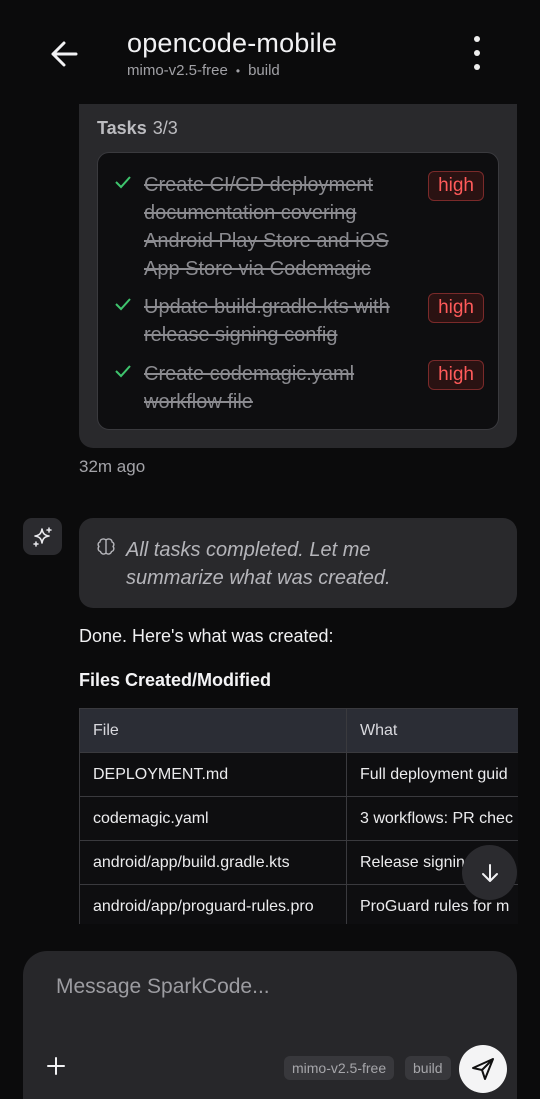 Image resolution: width=540 pixels, height=1099 pixels. What do you see at coordinates (213, 818) in the screenshot?
I see `table-cell: codemagic.yaml` at bounding box center [213, 818].